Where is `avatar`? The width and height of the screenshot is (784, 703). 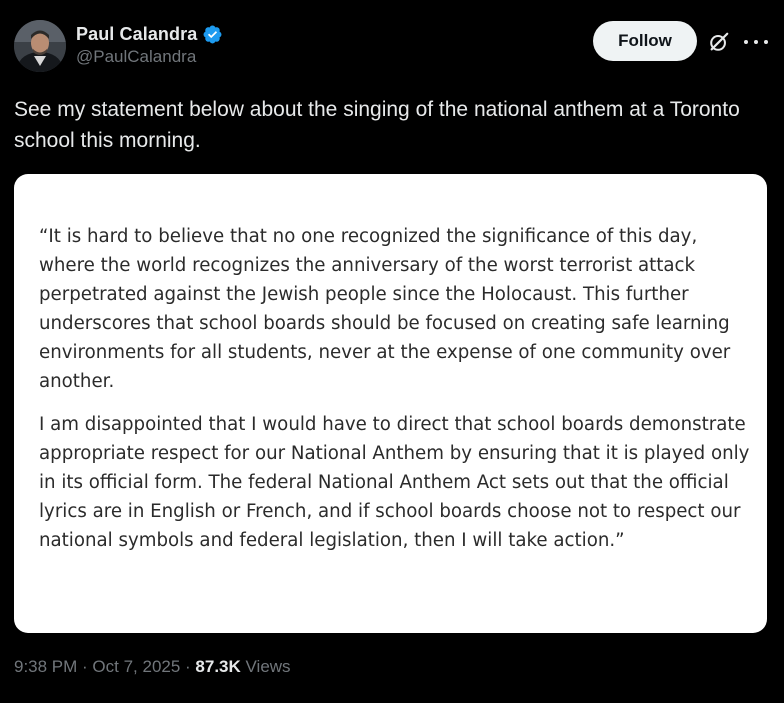
avatar is located at coordinates (40, 46).